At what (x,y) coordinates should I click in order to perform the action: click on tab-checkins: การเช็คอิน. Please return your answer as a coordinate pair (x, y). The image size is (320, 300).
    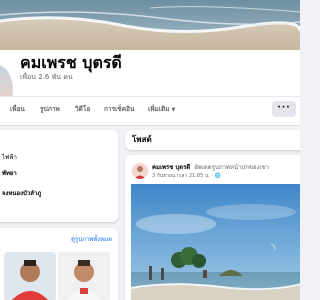
    Looking at the image, I should click on (119, 109).